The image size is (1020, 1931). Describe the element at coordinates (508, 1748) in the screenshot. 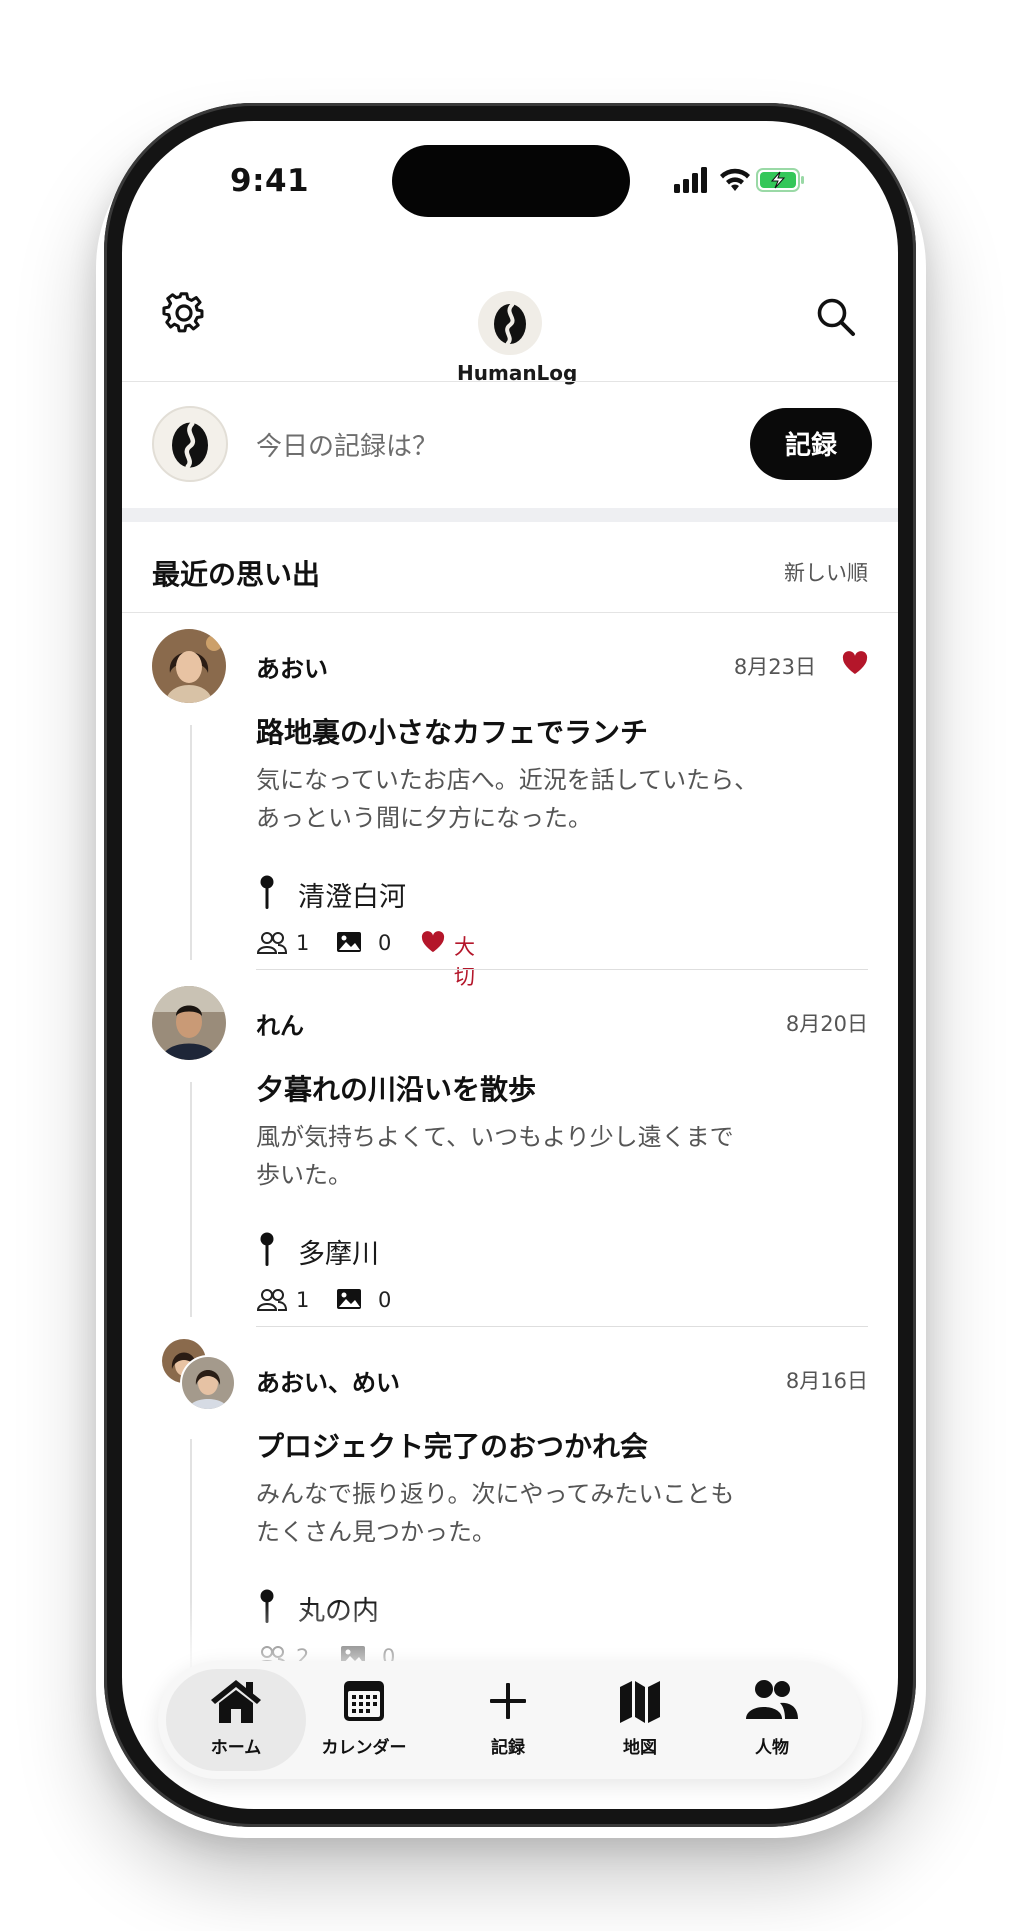

I see `tab-label: 記録` at that location.